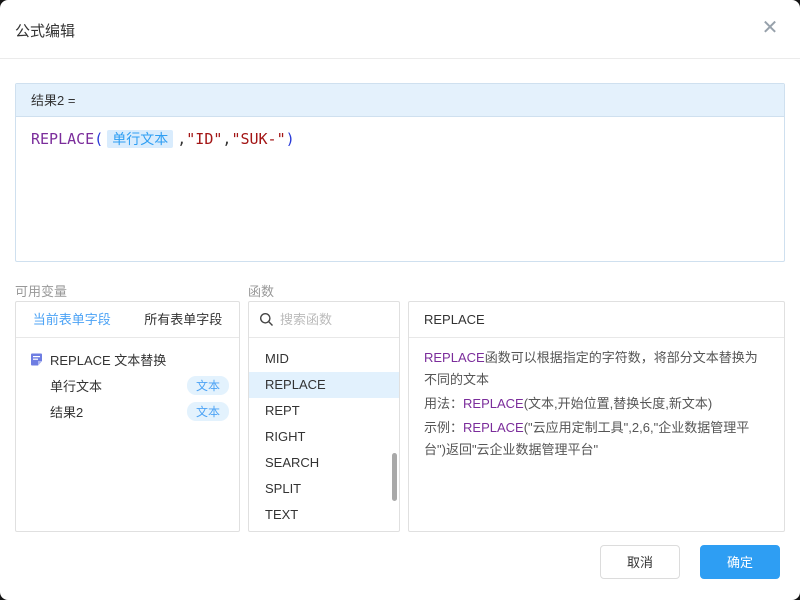 The height and width of the screenshot is (600, 800). I want to click on description-line: REPLACE函数可以根据指定的字符数，将部分文本替换为不同的文本, so click(596, 369).